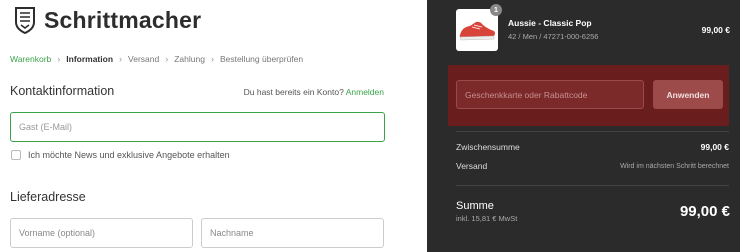  What do you see at coordinates (293, 92) in the screenshot?
I see `account-prompt-text: Du hast bereits ein Konto?` at bounding box center [293, 92].